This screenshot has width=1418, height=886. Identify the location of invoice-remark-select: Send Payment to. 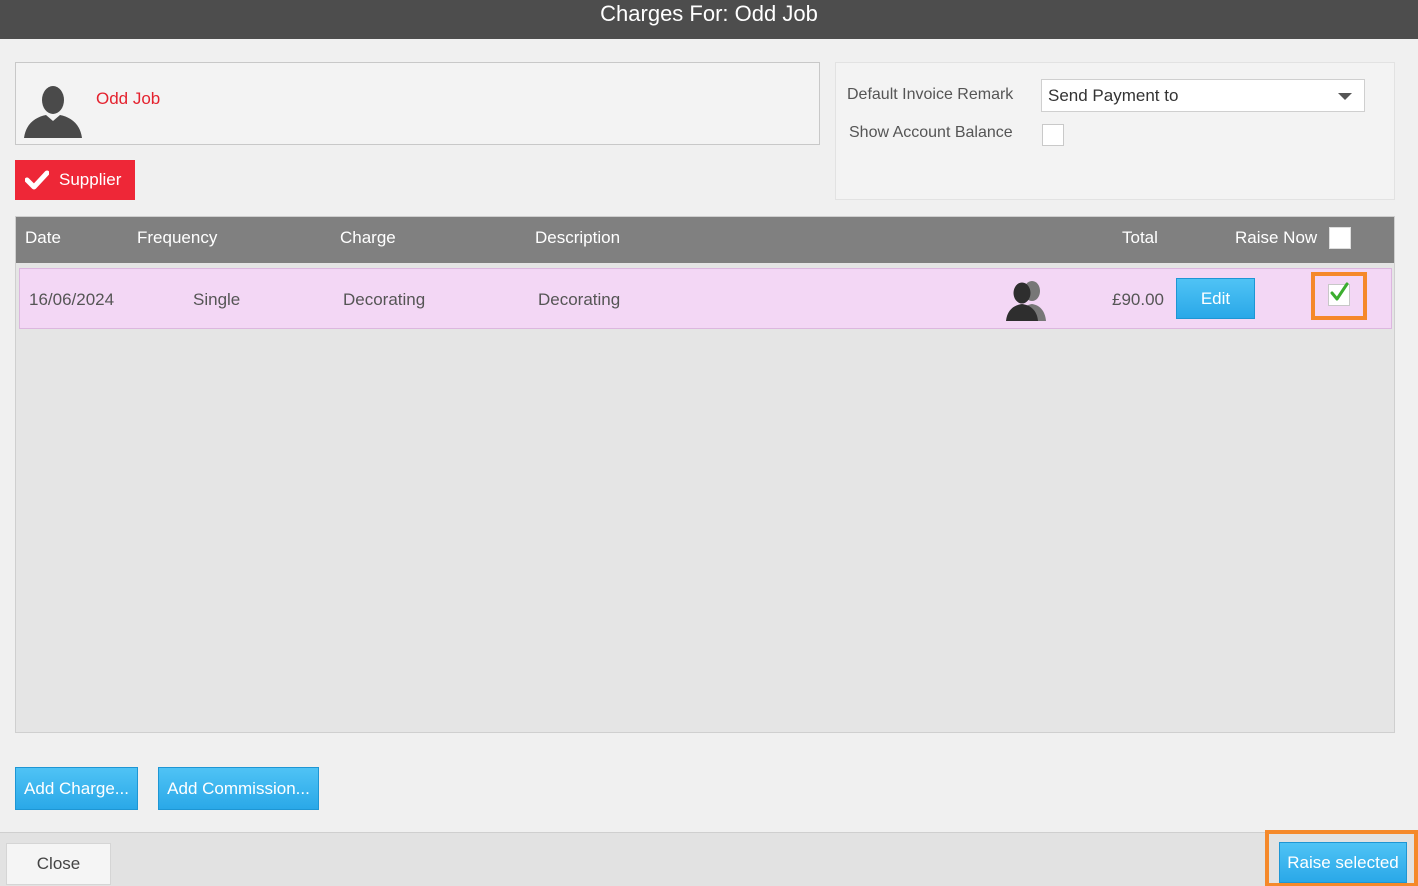
(1203, 95).